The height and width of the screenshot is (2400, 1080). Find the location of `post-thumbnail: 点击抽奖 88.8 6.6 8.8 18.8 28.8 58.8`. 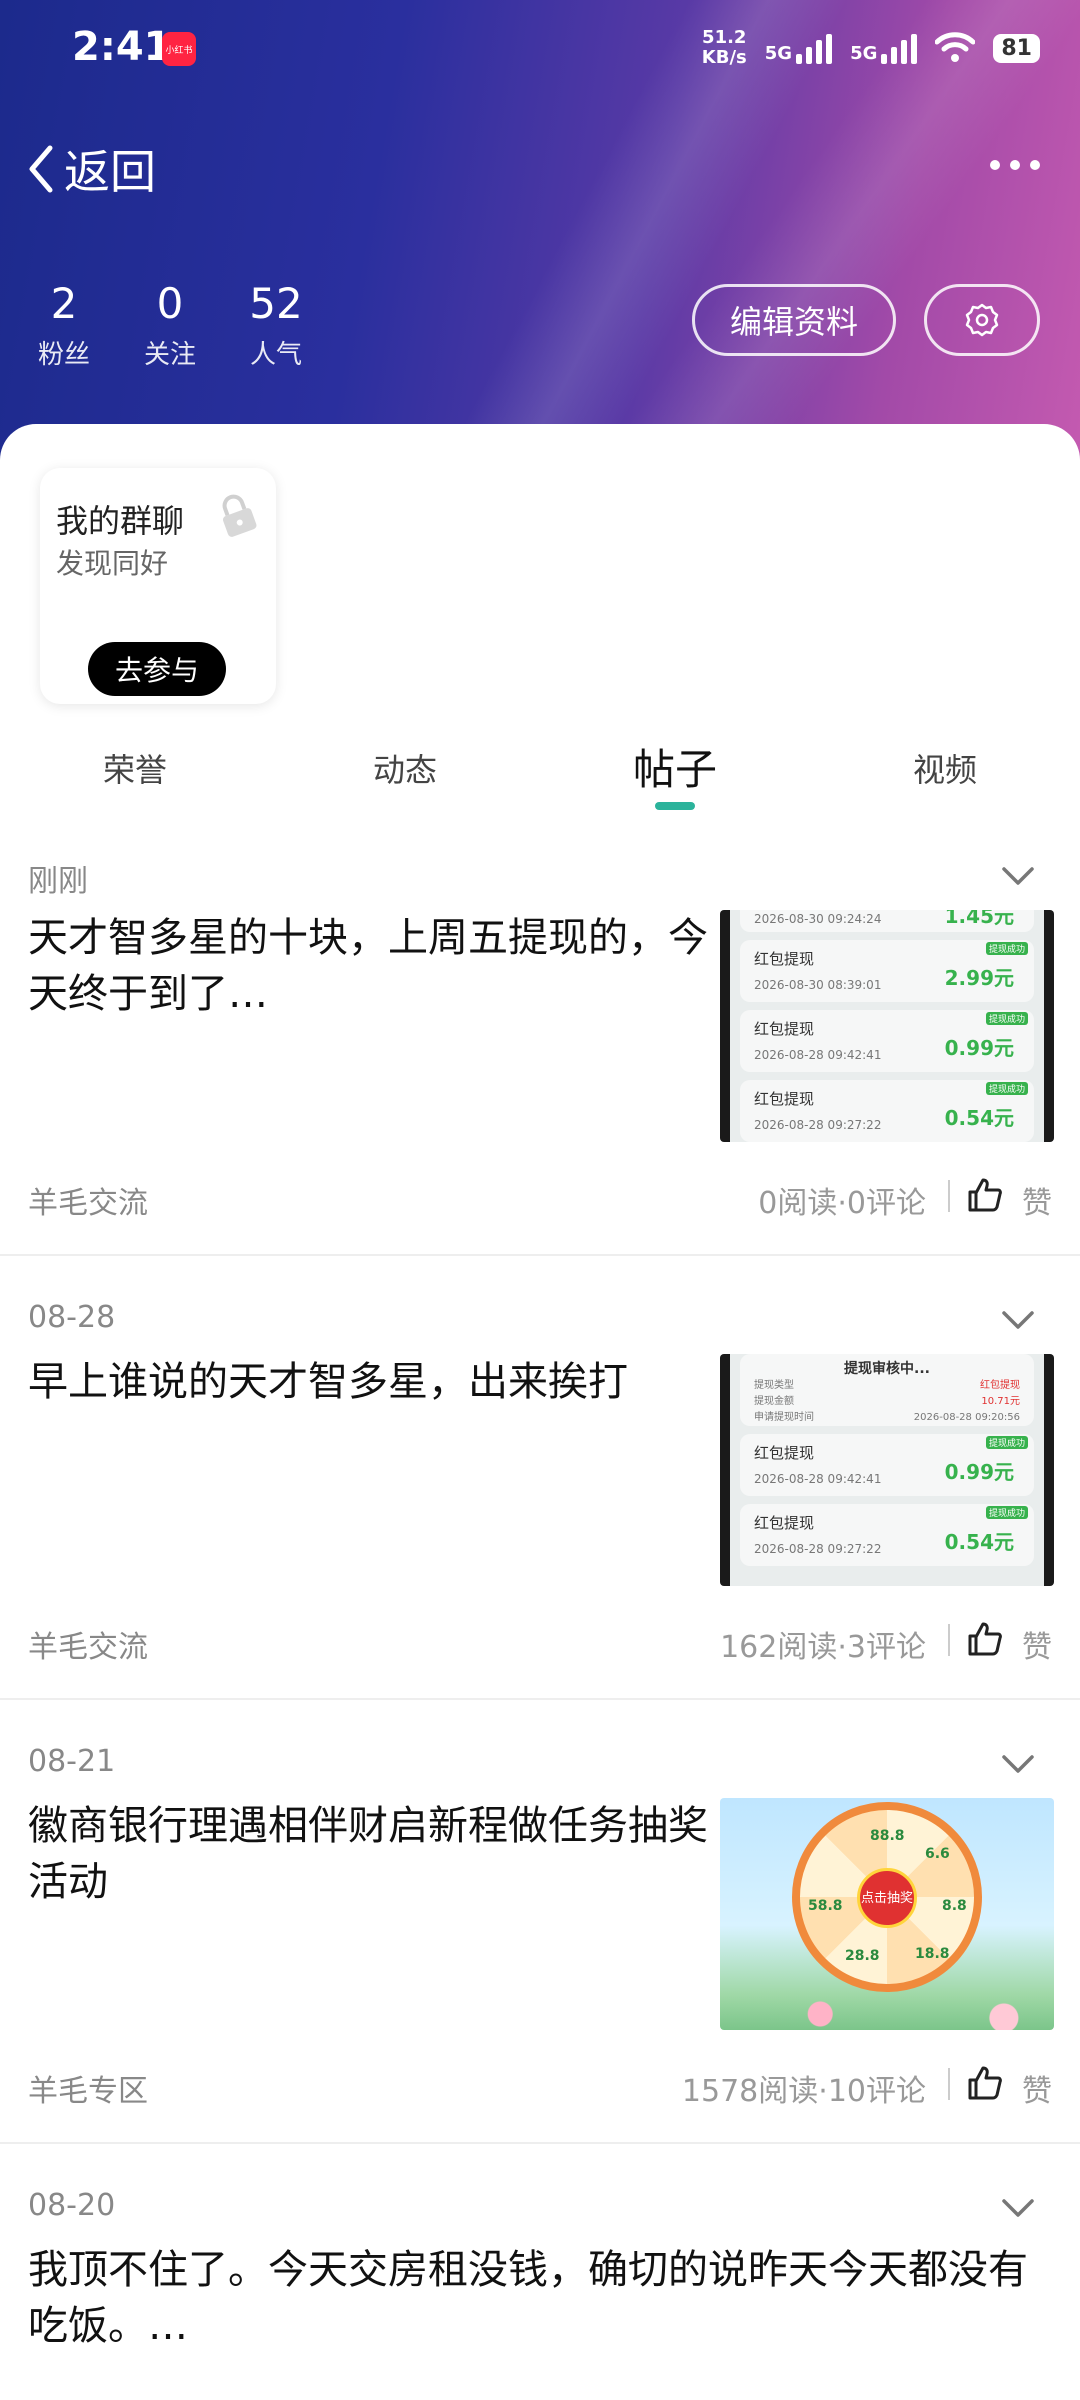

post-thumbnail: 点击抽奖 88.8 6.6 8.8 18.8 28.8 58.8 is located at coordinates (887, 1914).